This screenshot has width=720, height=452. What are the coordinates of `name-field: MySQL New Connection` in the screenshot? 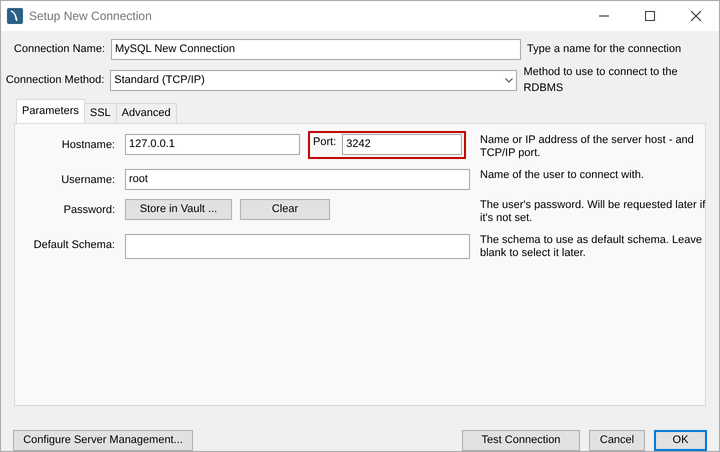 It's located at (316, 49).